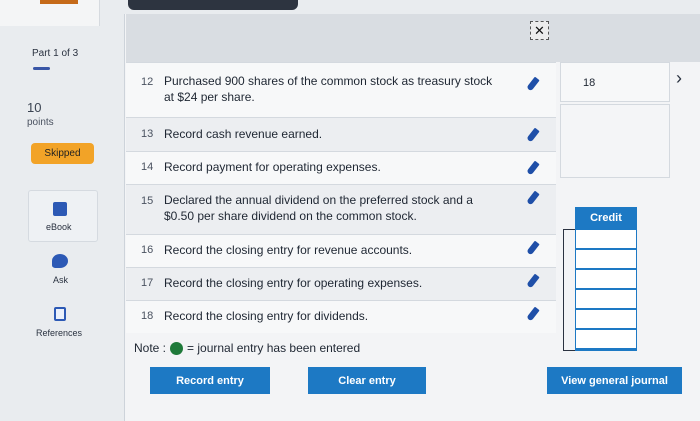 Image resolution: width=700 pixels, height=421 pixels. What do you see at coordinates (60, 314) in the screenshot?
I see `references-icon` at bounding box center [60, 314].